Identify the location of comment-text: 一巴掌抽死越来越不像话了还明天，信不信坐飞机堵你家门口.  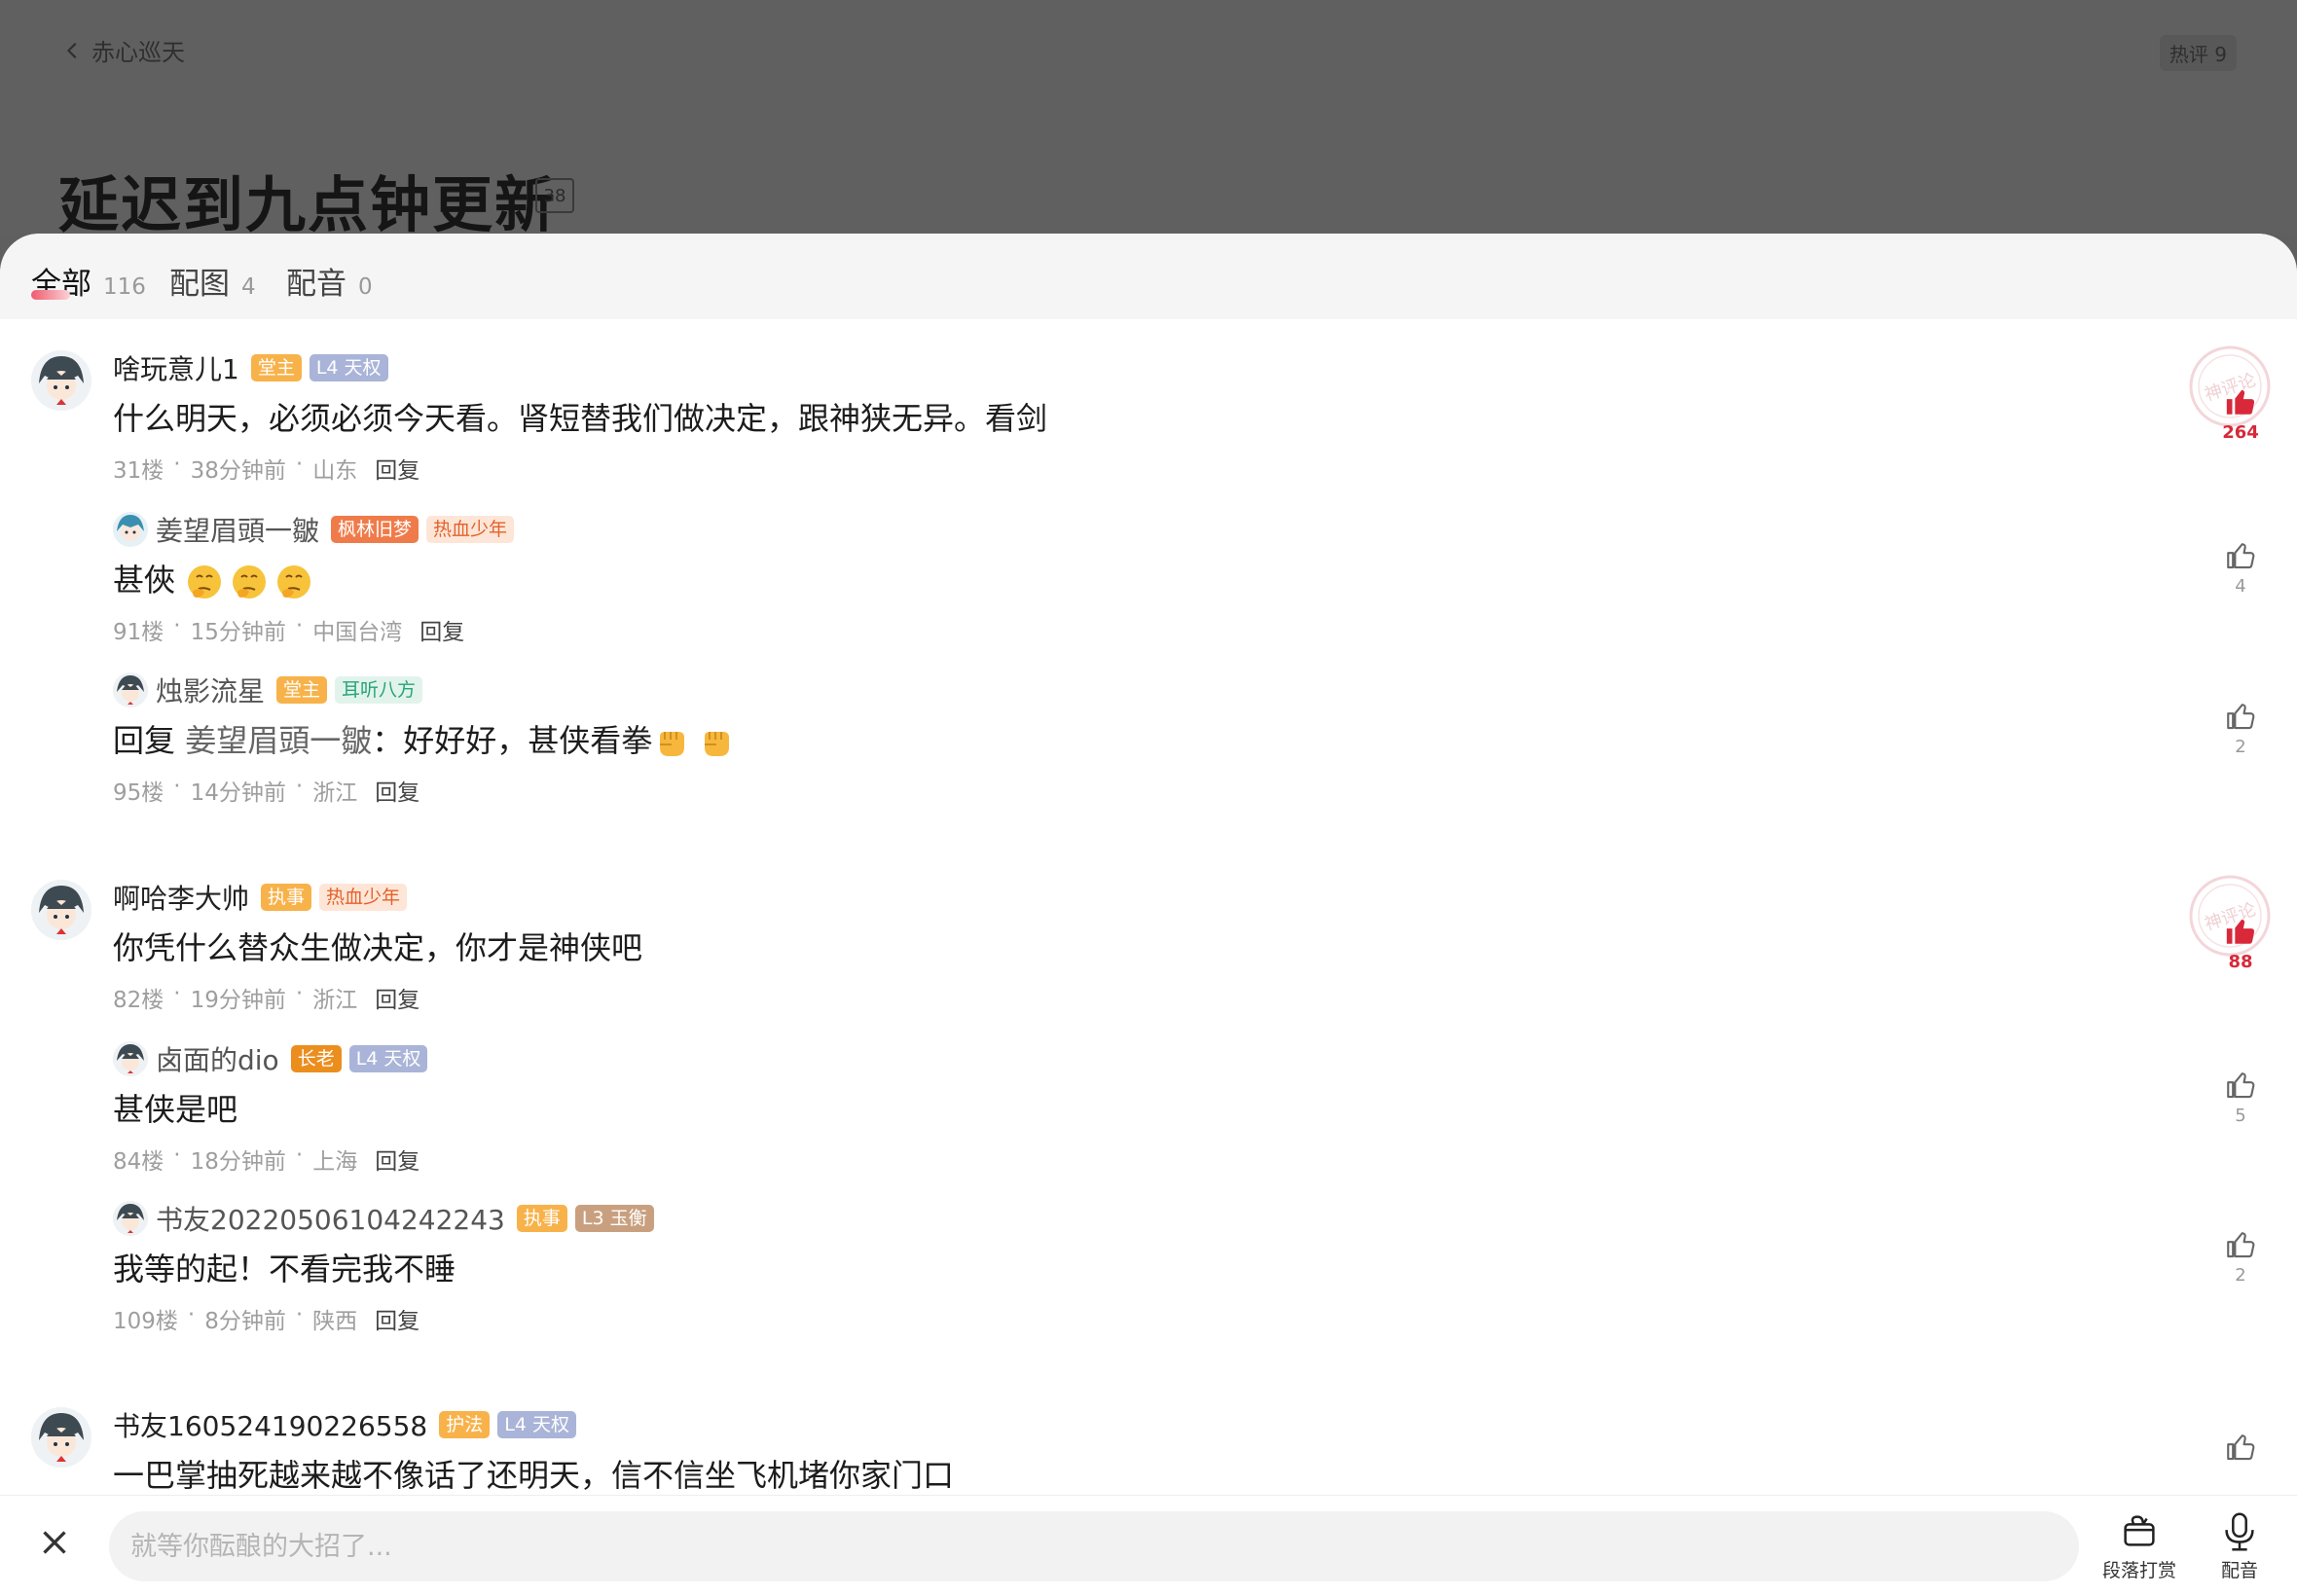
(534, 1475).